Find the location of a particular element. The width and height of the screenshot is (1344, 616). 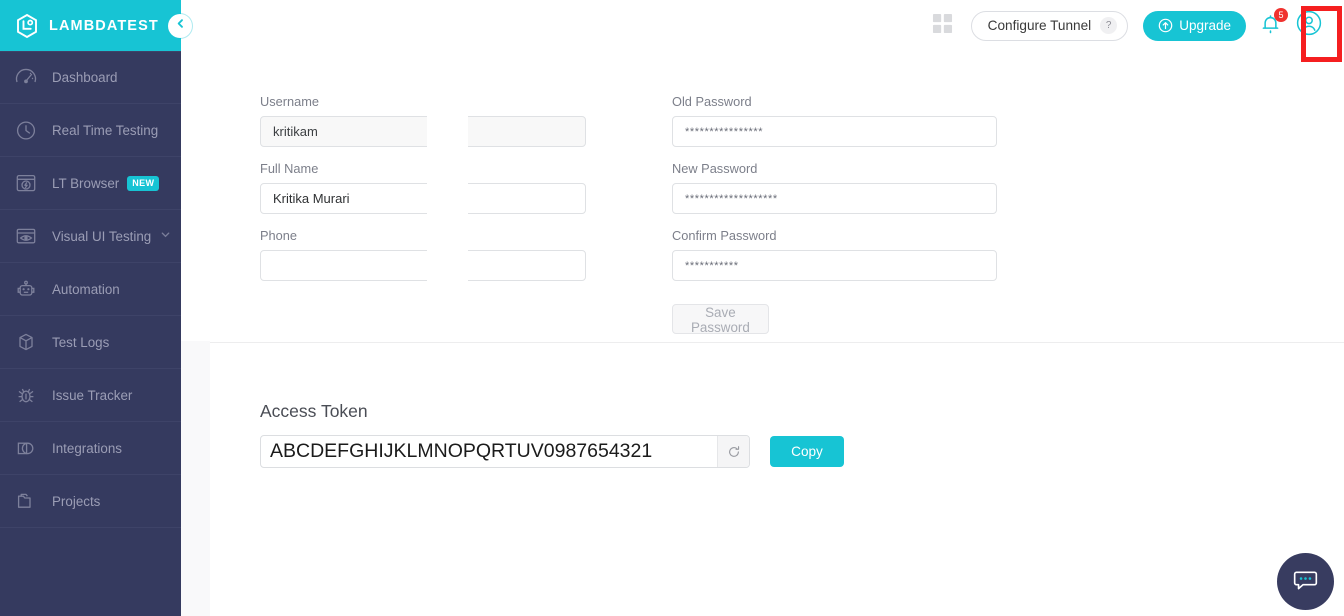

sidebar-item-label: Real Time Testing is located at coordinates (105, 130).